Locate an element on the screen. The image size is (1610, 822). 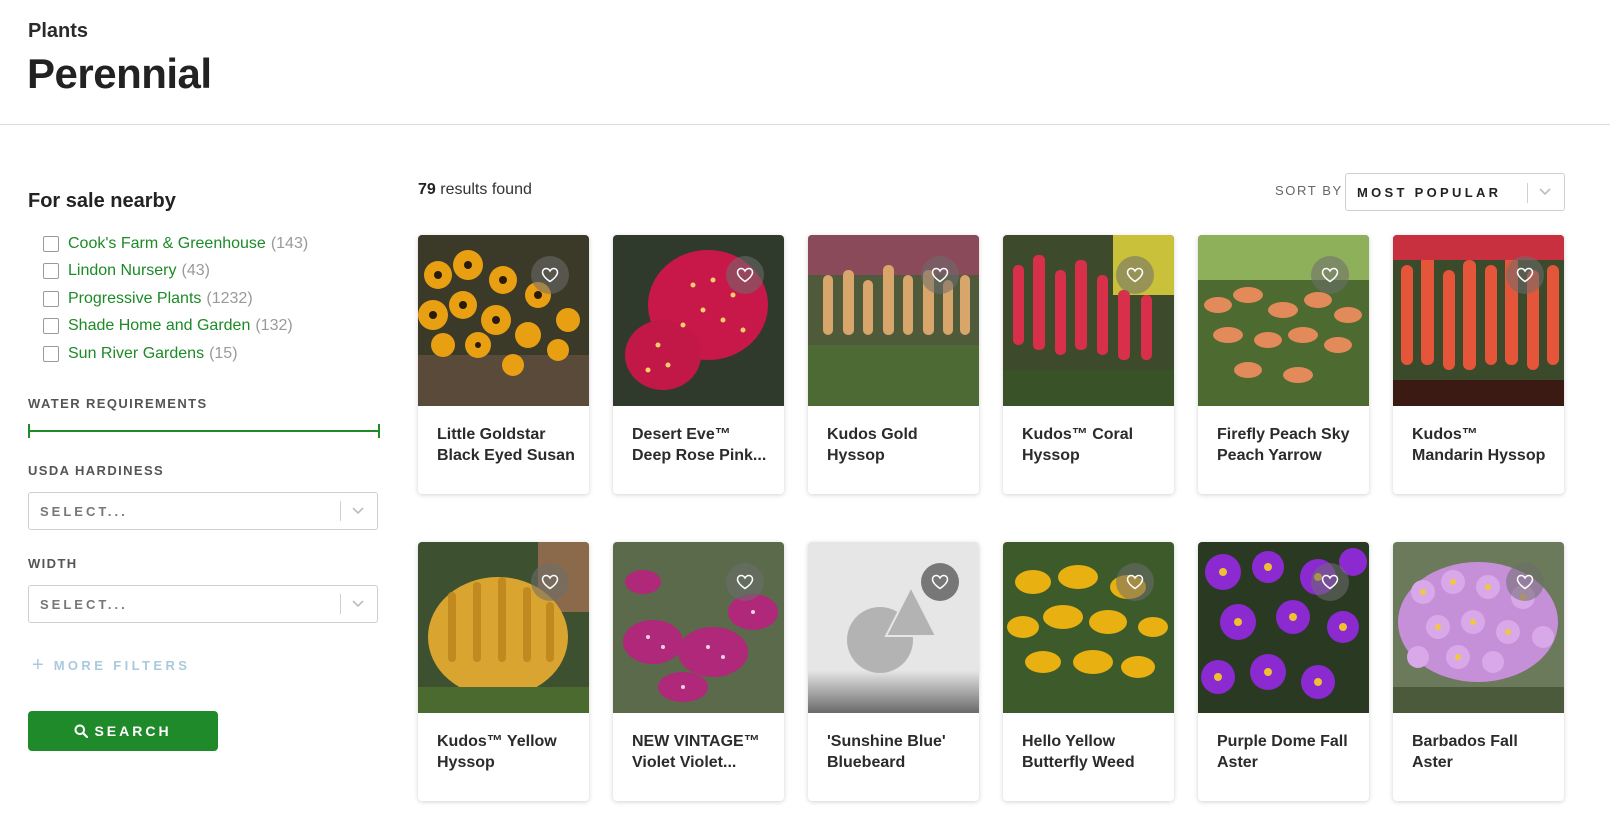
product-card: Kudos Gold Hyssop is located at coordinates (893, 364).